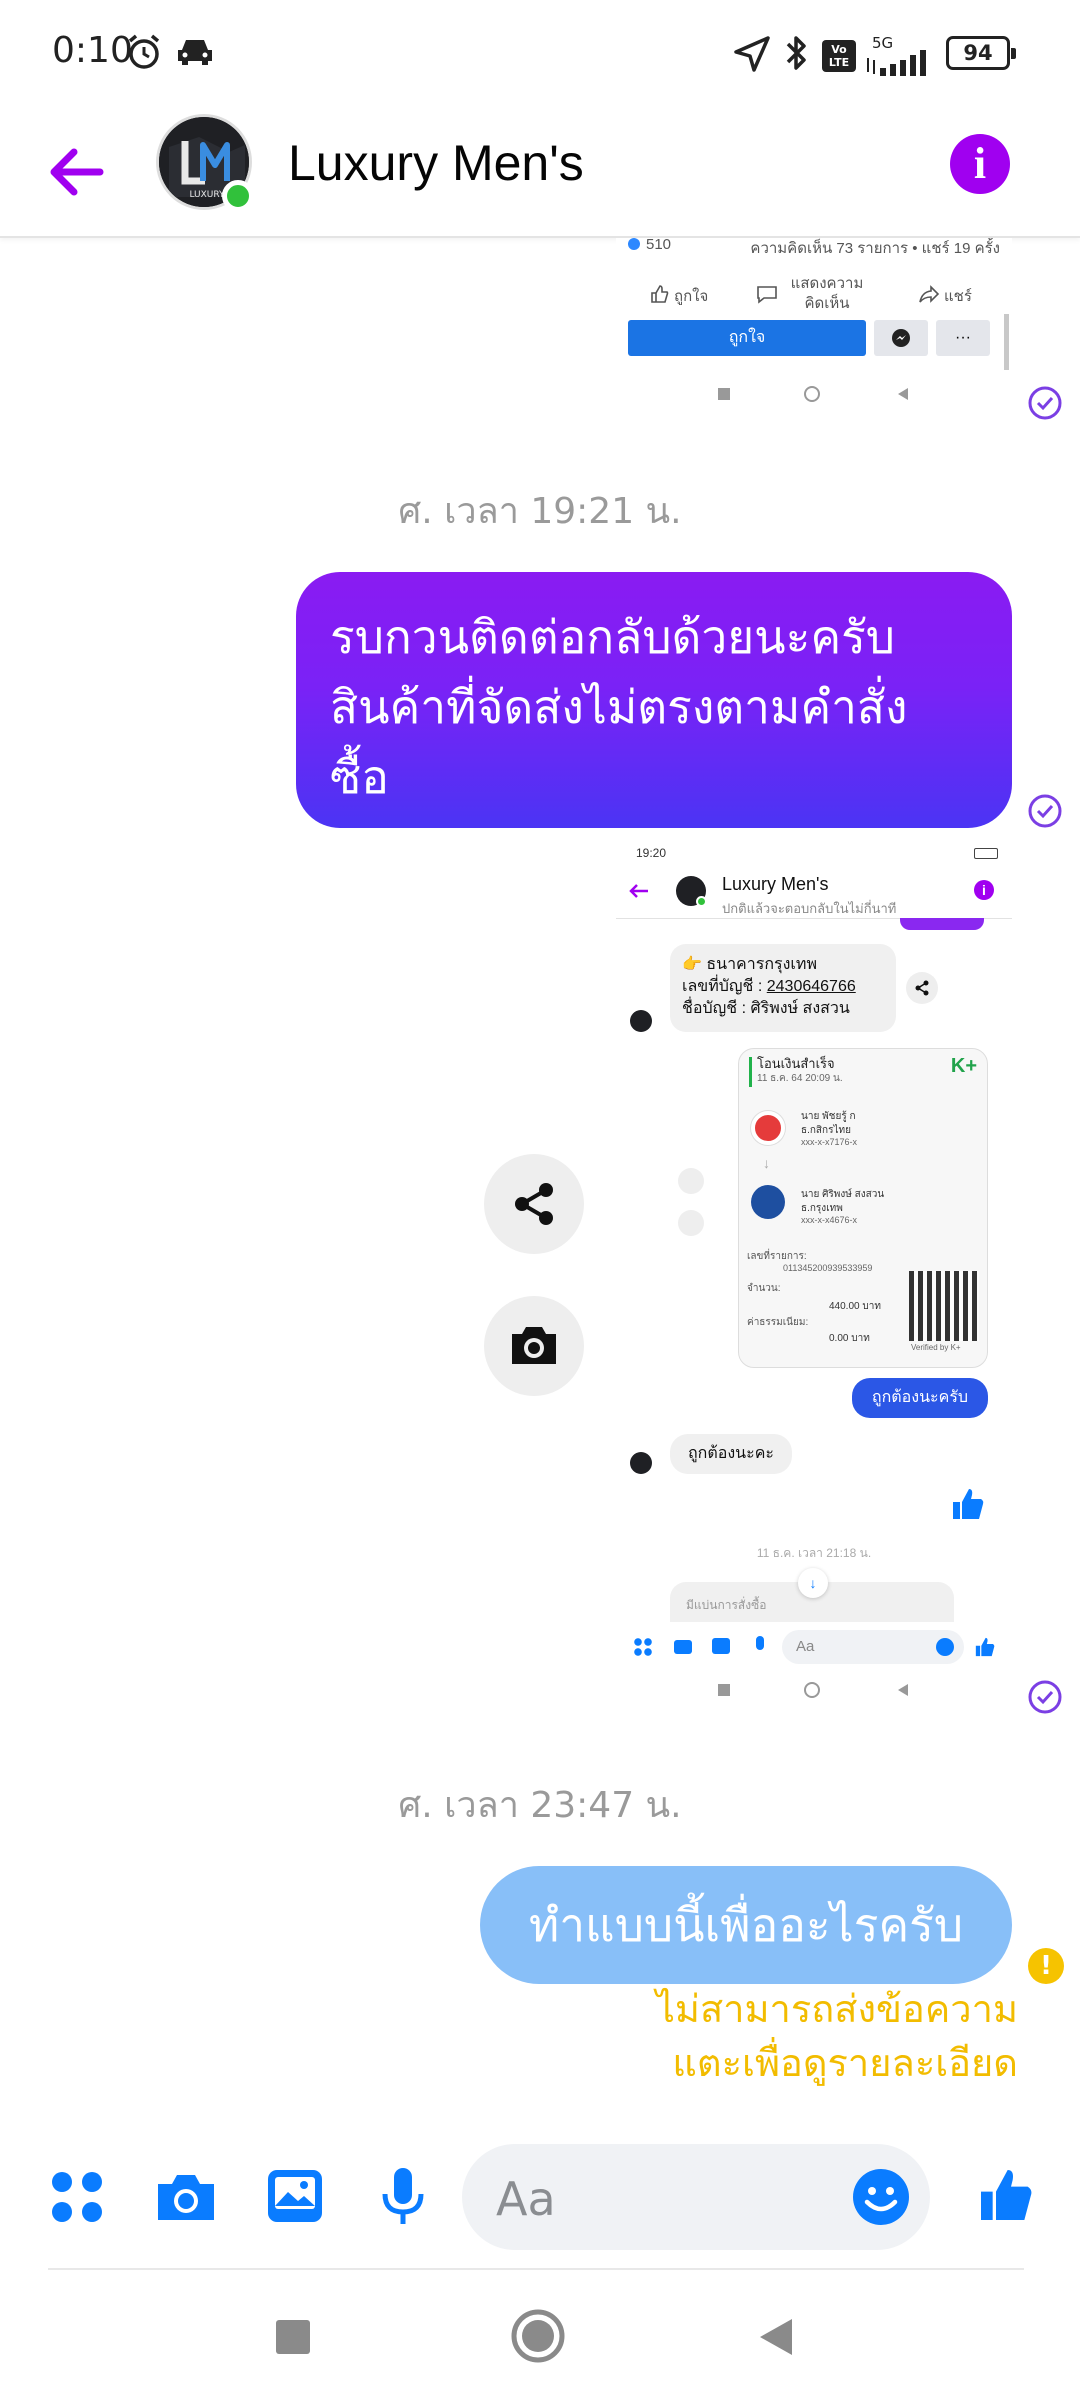 The width and height of the screenshot is (1080, 2400). I want to click on mini-chat-title: Luxury Men's, so click(775, 884).